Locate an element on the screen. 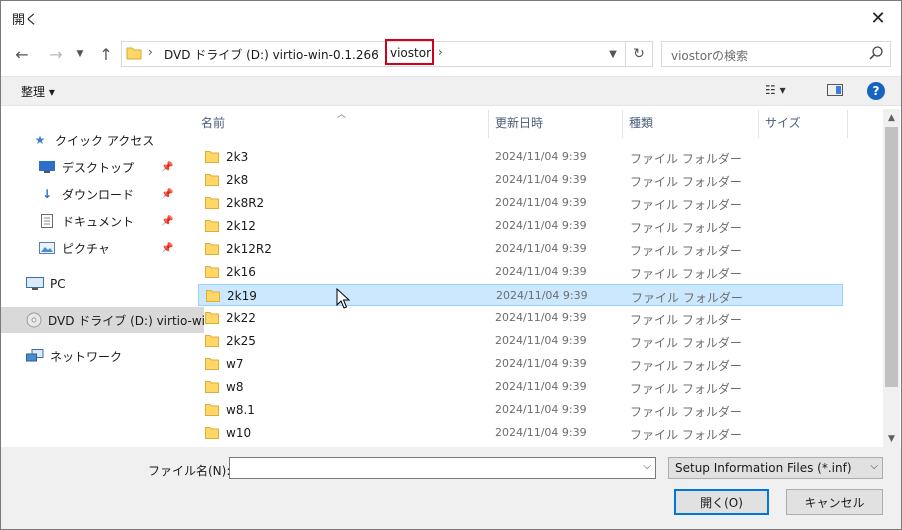 Image resolution: width=902 pixels, height=530 pixels. file-row: 2k3 2024/11/04 9:39 ファイル フォルダー is located at coordinates (520, 157).